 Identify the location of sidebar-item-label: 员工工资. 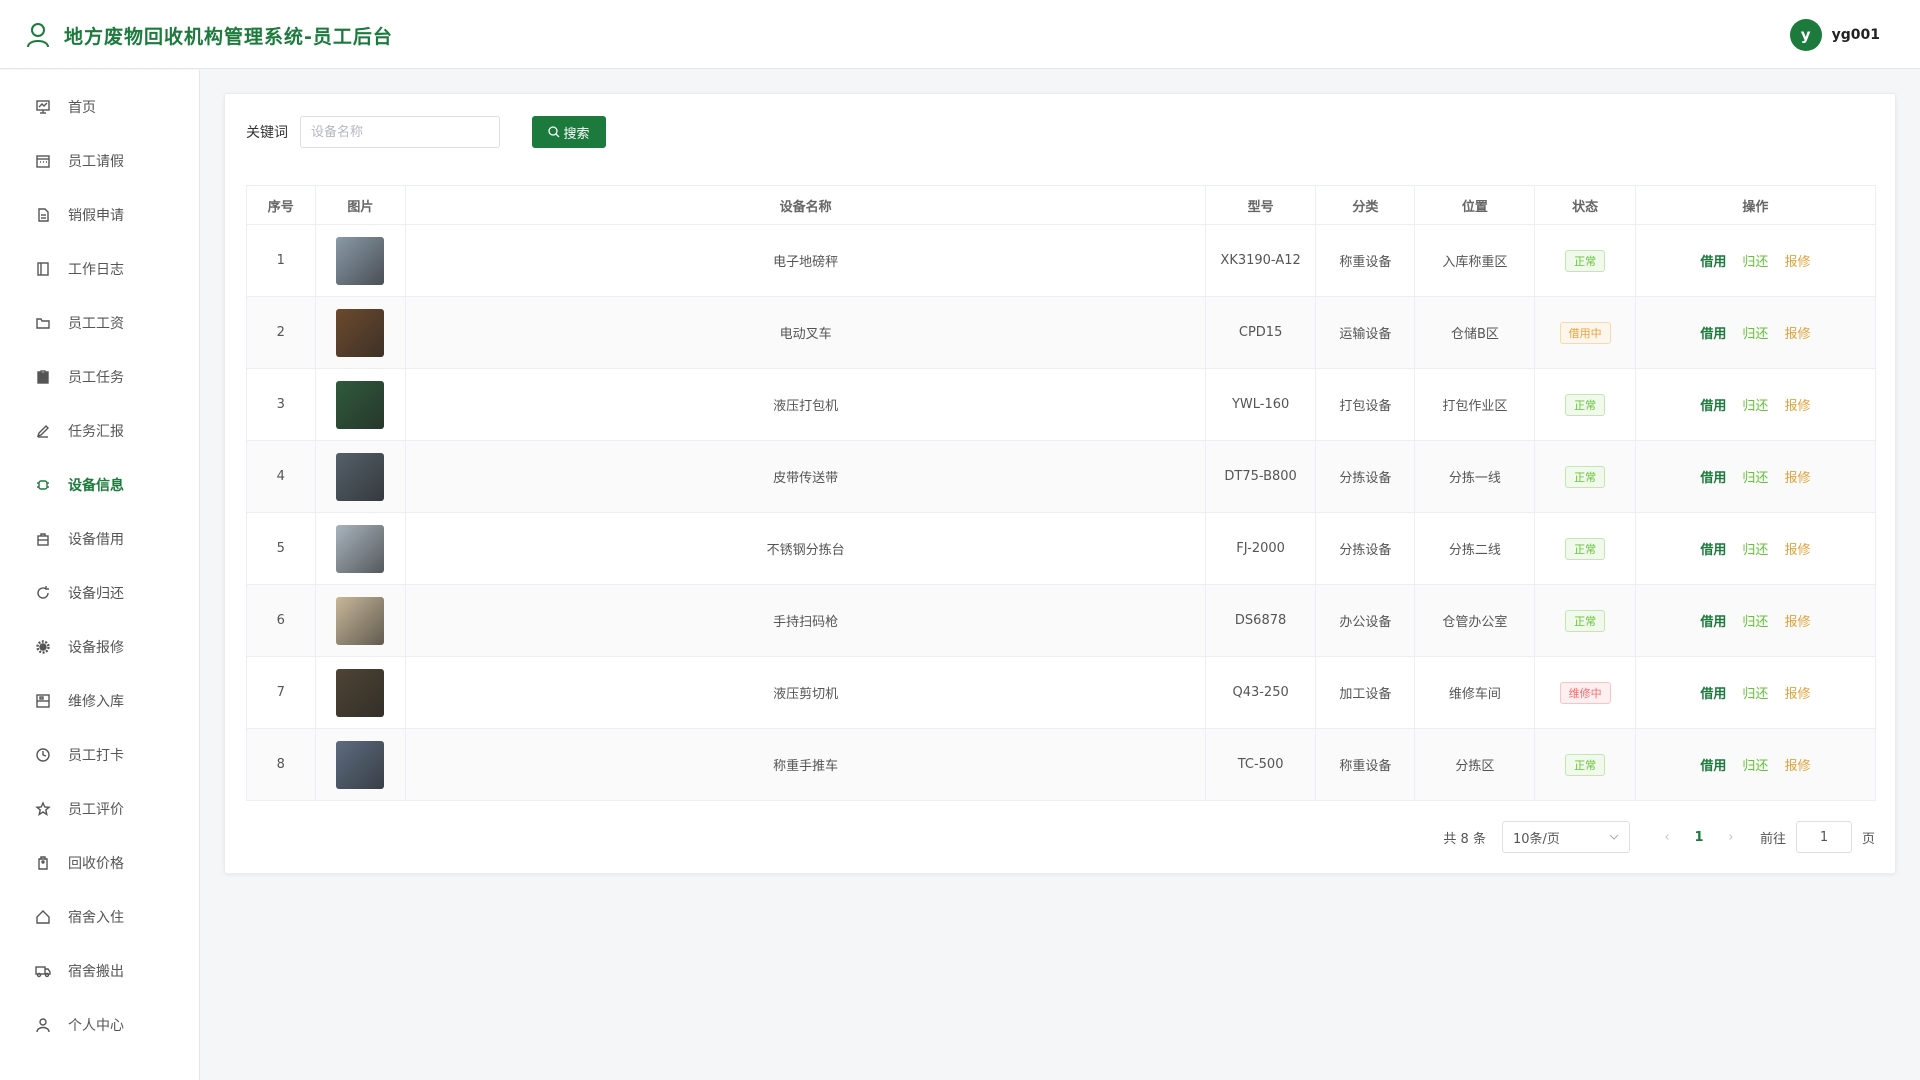
(96, 324).